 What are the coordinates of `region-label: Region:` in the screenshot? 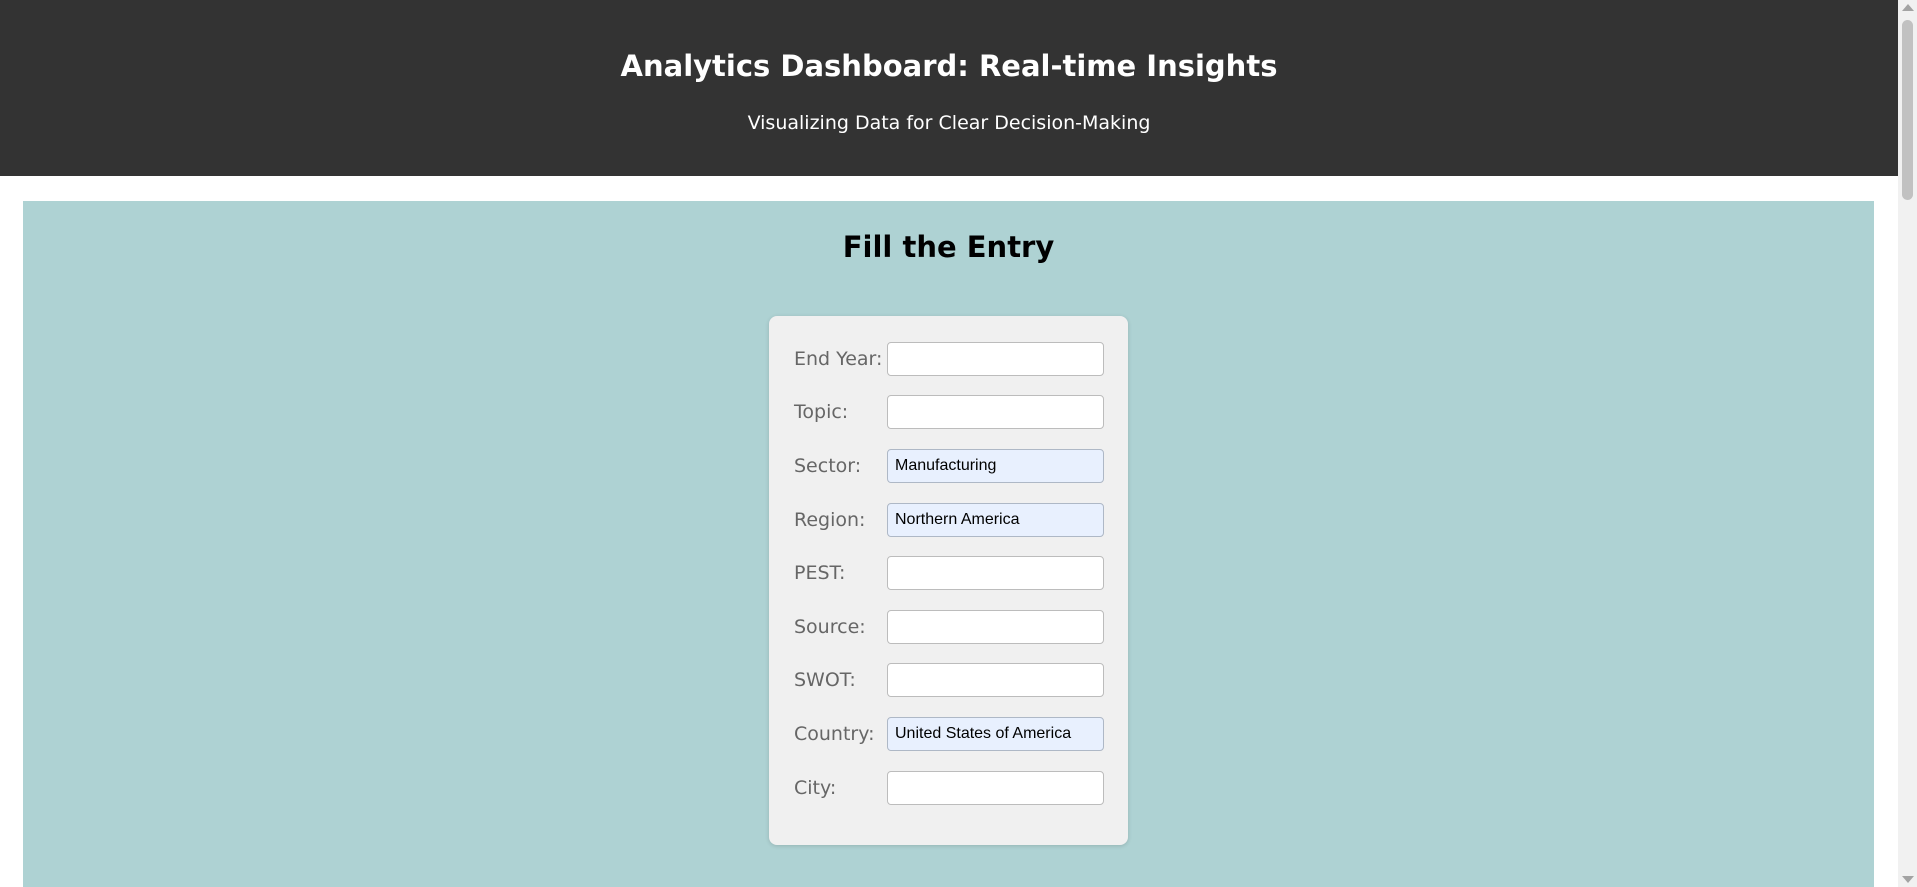 It's located at (830, 520).